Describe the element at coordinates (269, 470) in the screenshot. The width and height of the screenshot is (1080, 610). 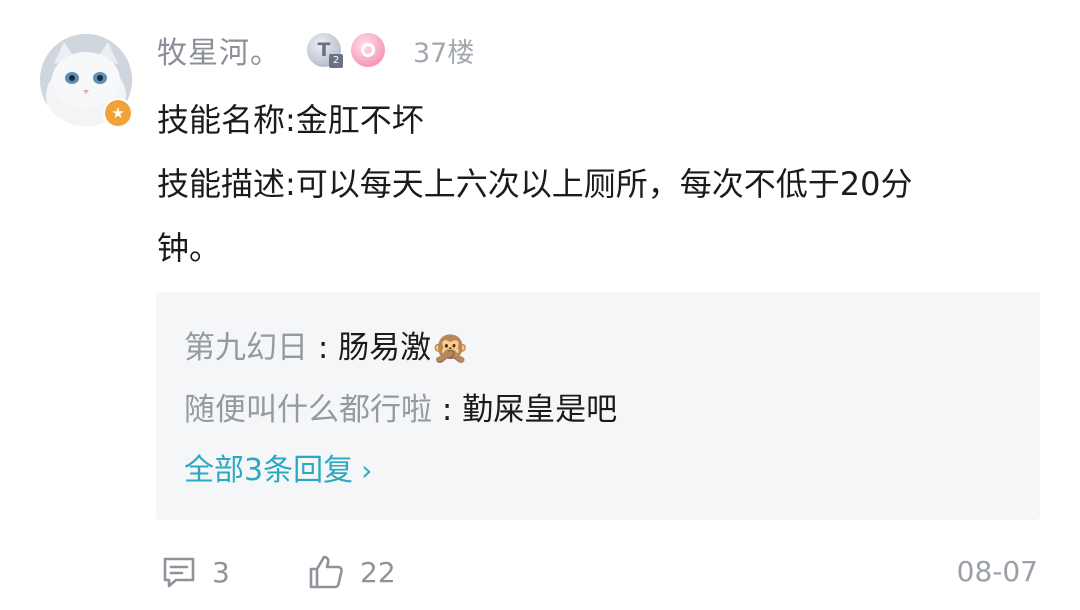
I see `view-all-label: 全部3条回复` at that location.